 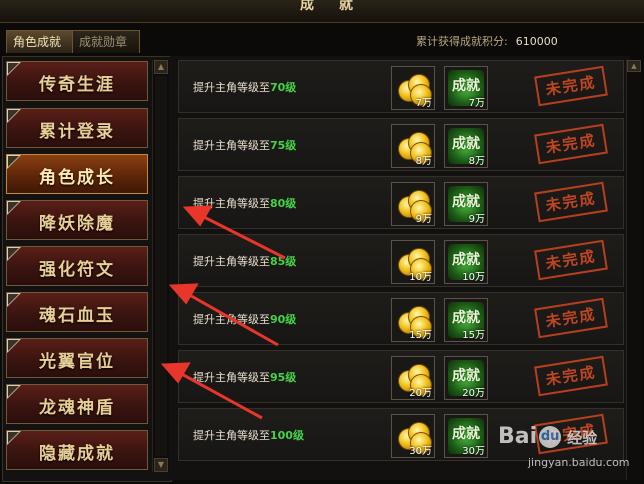 What do you see at coordinates (582, 438) in the screenshot?
I see `watermark-brand-right: 经验` at bounding box center [582, 438].